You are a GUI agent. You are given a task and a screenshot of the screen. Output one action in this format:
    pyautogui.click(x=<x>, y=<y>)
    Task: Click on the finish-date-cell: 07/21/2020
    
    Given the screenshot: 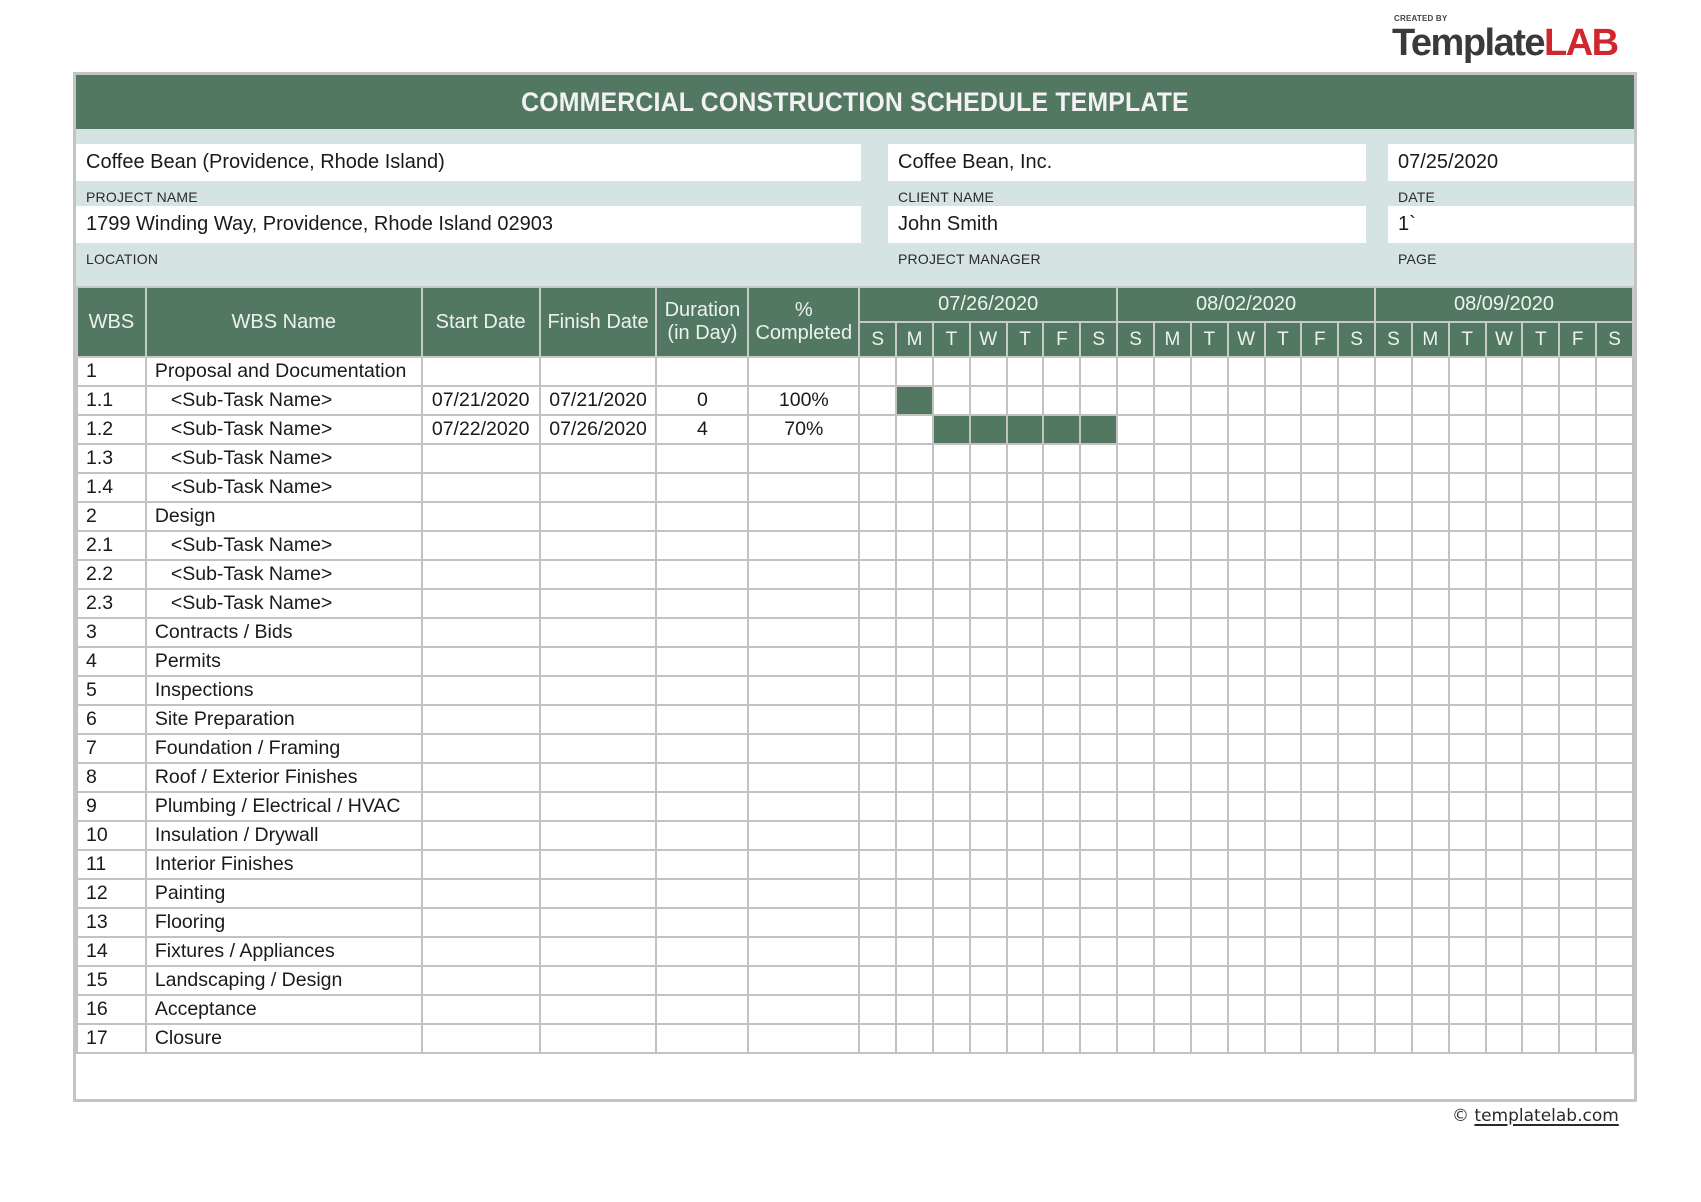 What is the action you would take?
    pyautogui.click(x=598, y=400)
    